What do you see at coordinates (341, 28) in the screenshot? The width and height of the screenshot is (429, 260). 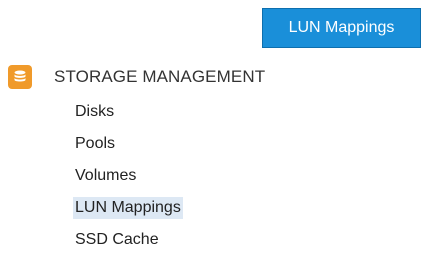 I see `tab-lun-mappings: LUN Mappings` at bounding box center [341, 28].